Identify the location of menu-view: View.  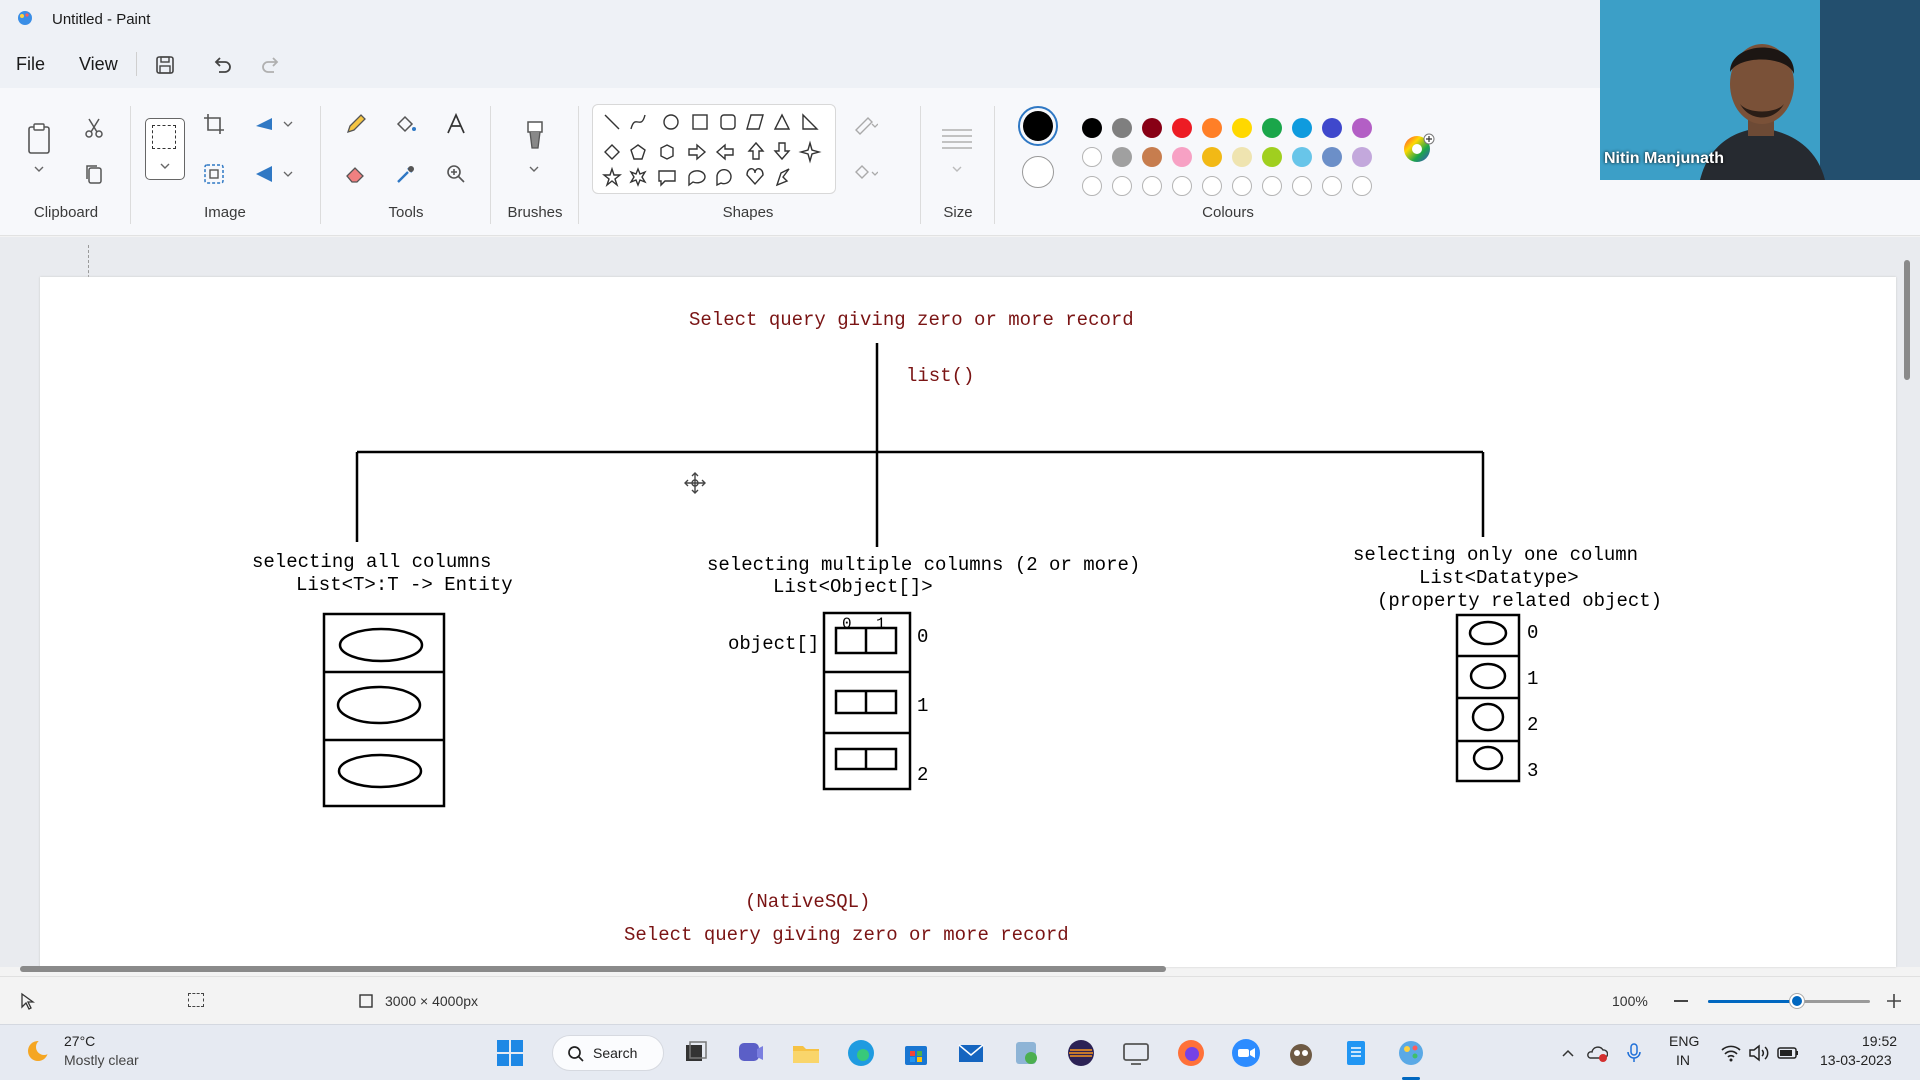
(98, 64).